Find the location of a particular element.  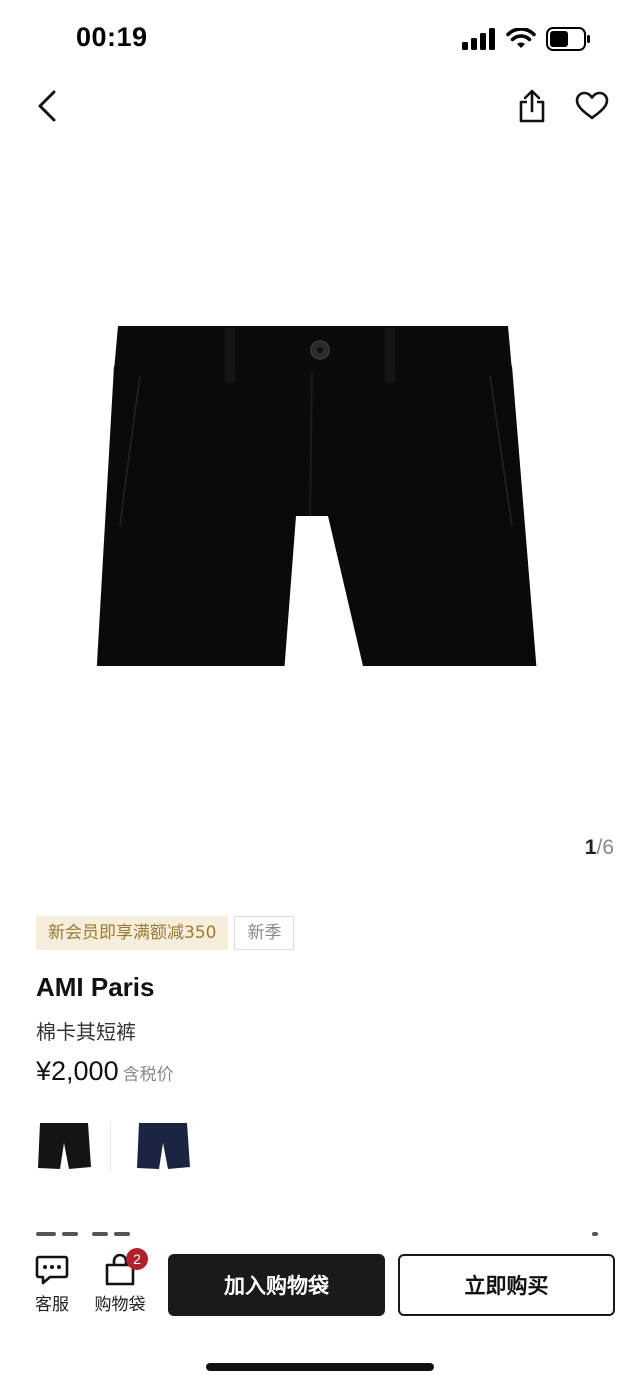

nav-bar is located at coordinates (320, 106).